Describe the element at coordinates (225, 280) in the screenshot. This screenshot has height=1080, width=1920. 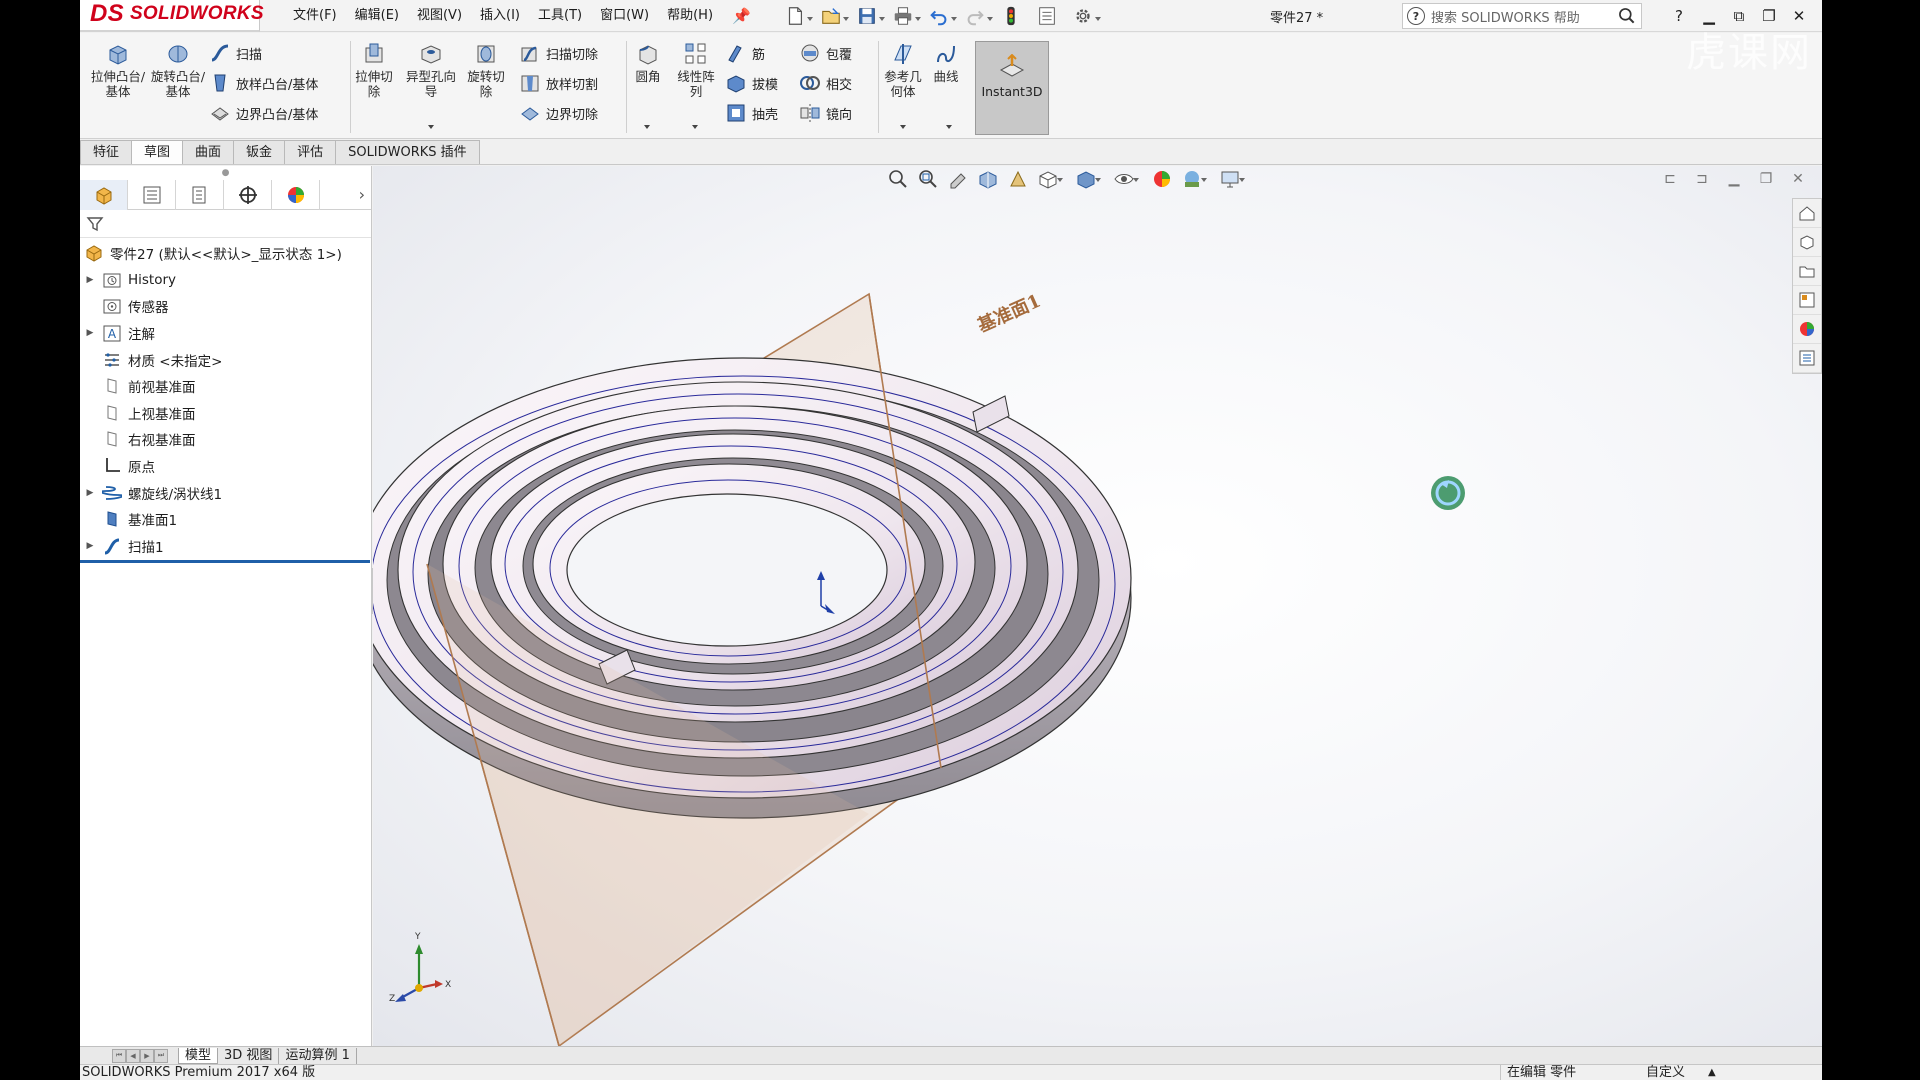
I see `tree-item-history: ▶ History` at that location.